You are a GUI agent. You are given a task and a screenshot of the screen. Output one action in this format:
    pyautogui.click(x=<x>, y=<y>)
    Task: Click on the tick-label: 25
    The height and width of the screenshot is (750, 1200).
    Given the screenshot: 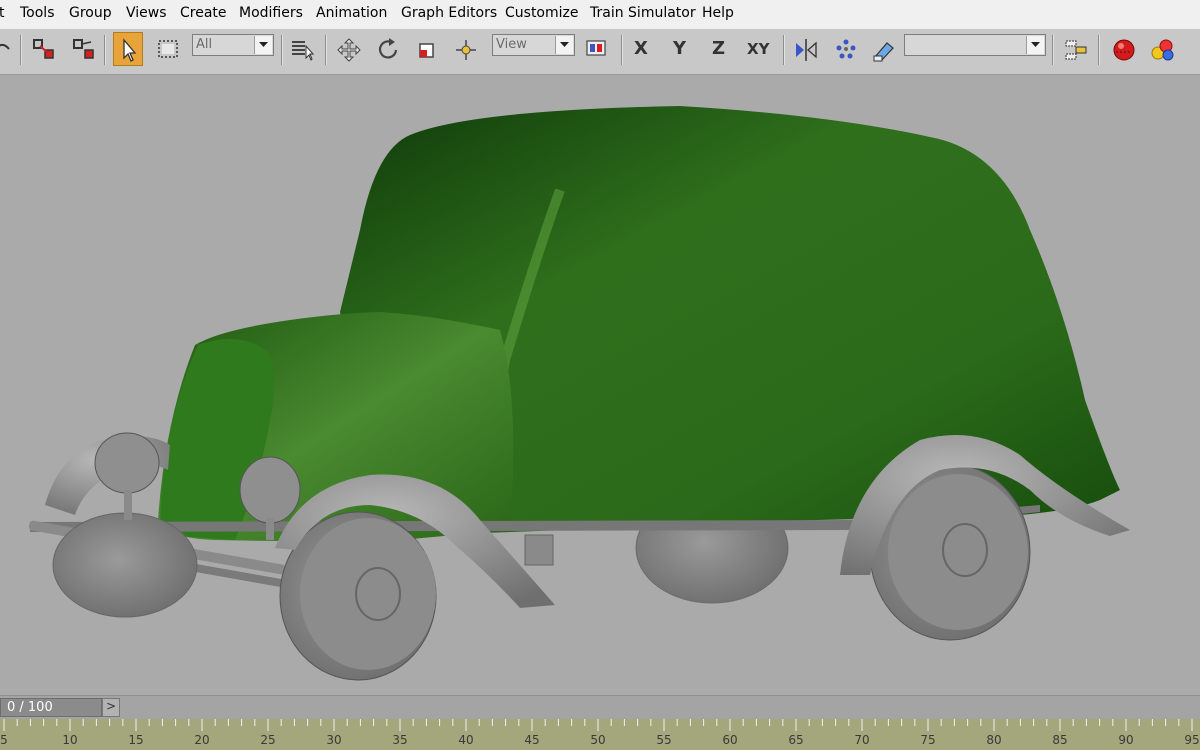 What is the action you would take?
    pyautogui.click(x=268, y=740)
    